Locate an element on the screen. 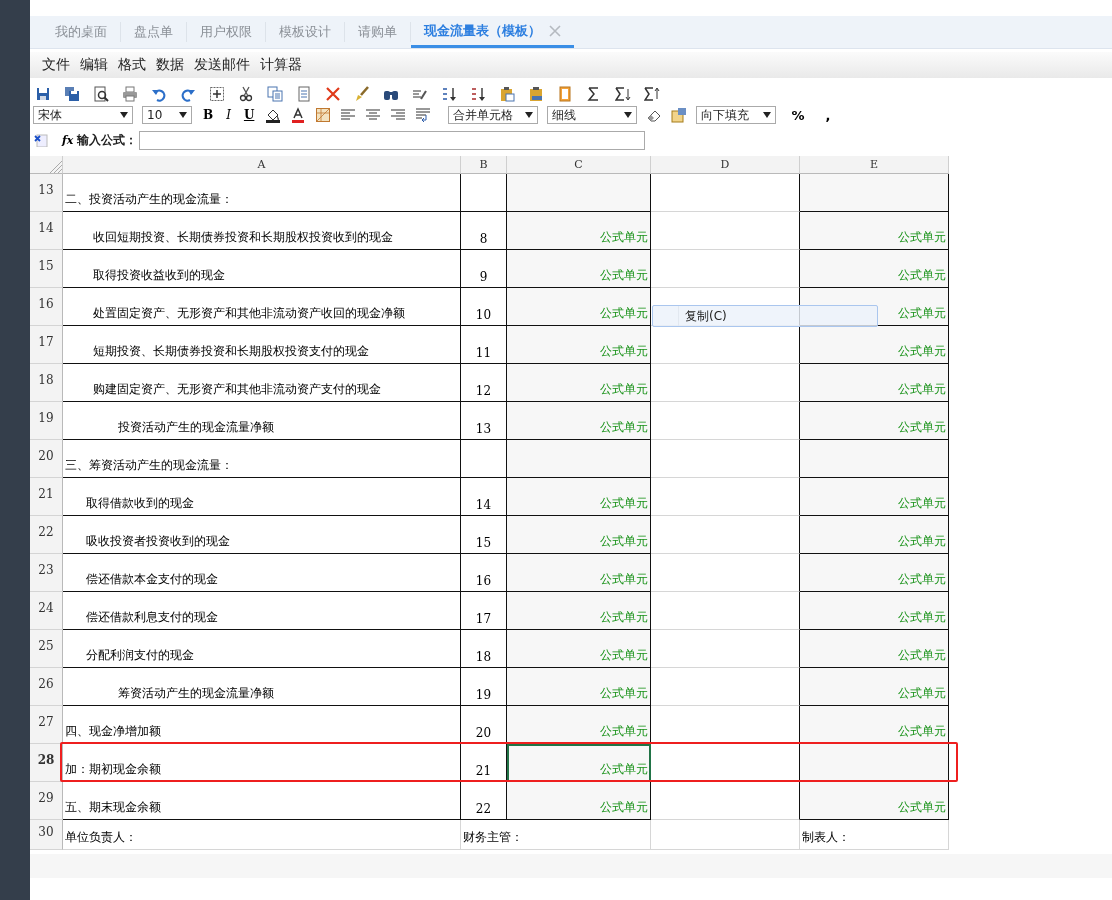 Image resolution: width=1112 pixels, height=900 pixels. brush-icon is located at coordinates (362, 94).